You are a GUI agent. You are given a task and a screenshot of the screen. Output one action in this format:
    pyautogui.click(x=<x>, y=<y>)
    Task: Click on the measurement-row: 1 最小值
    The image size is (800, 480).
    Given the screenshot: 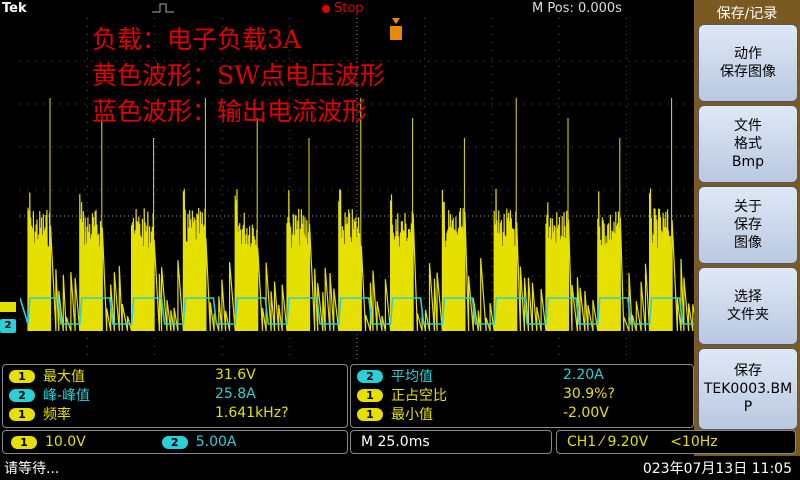 What is the action you would take?
    pyautogui.click(x=395, y=414)
    